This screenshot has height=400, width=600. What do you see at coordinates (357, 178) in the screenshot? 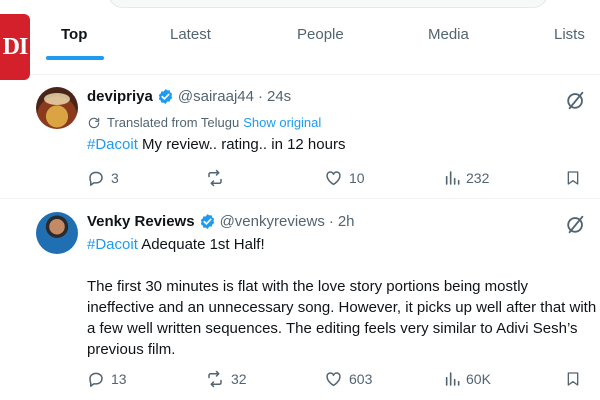
I see `like-count: 10` at bounding box center [357, 178].